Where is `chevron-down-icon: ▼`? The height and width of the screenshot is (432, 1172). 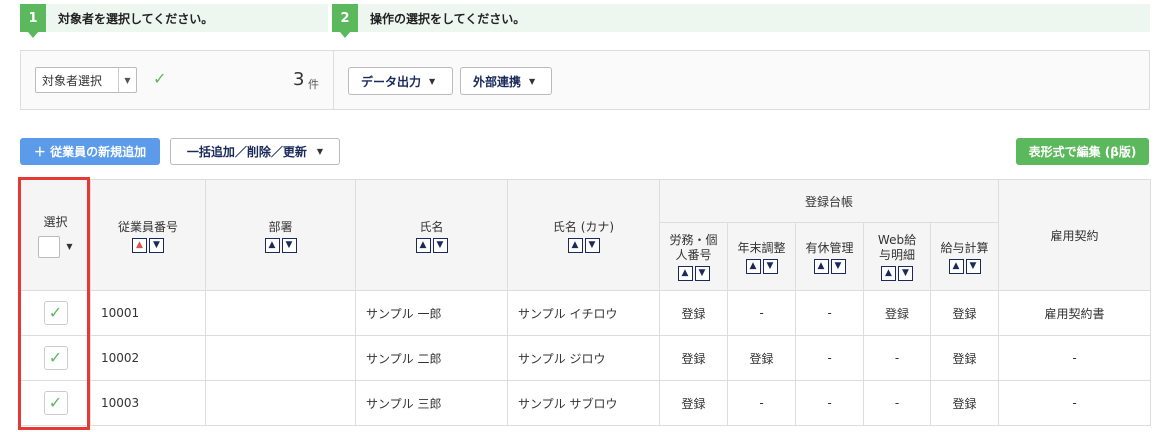 chevron-down-icon: ▼ is located at coordinates (127, 80).